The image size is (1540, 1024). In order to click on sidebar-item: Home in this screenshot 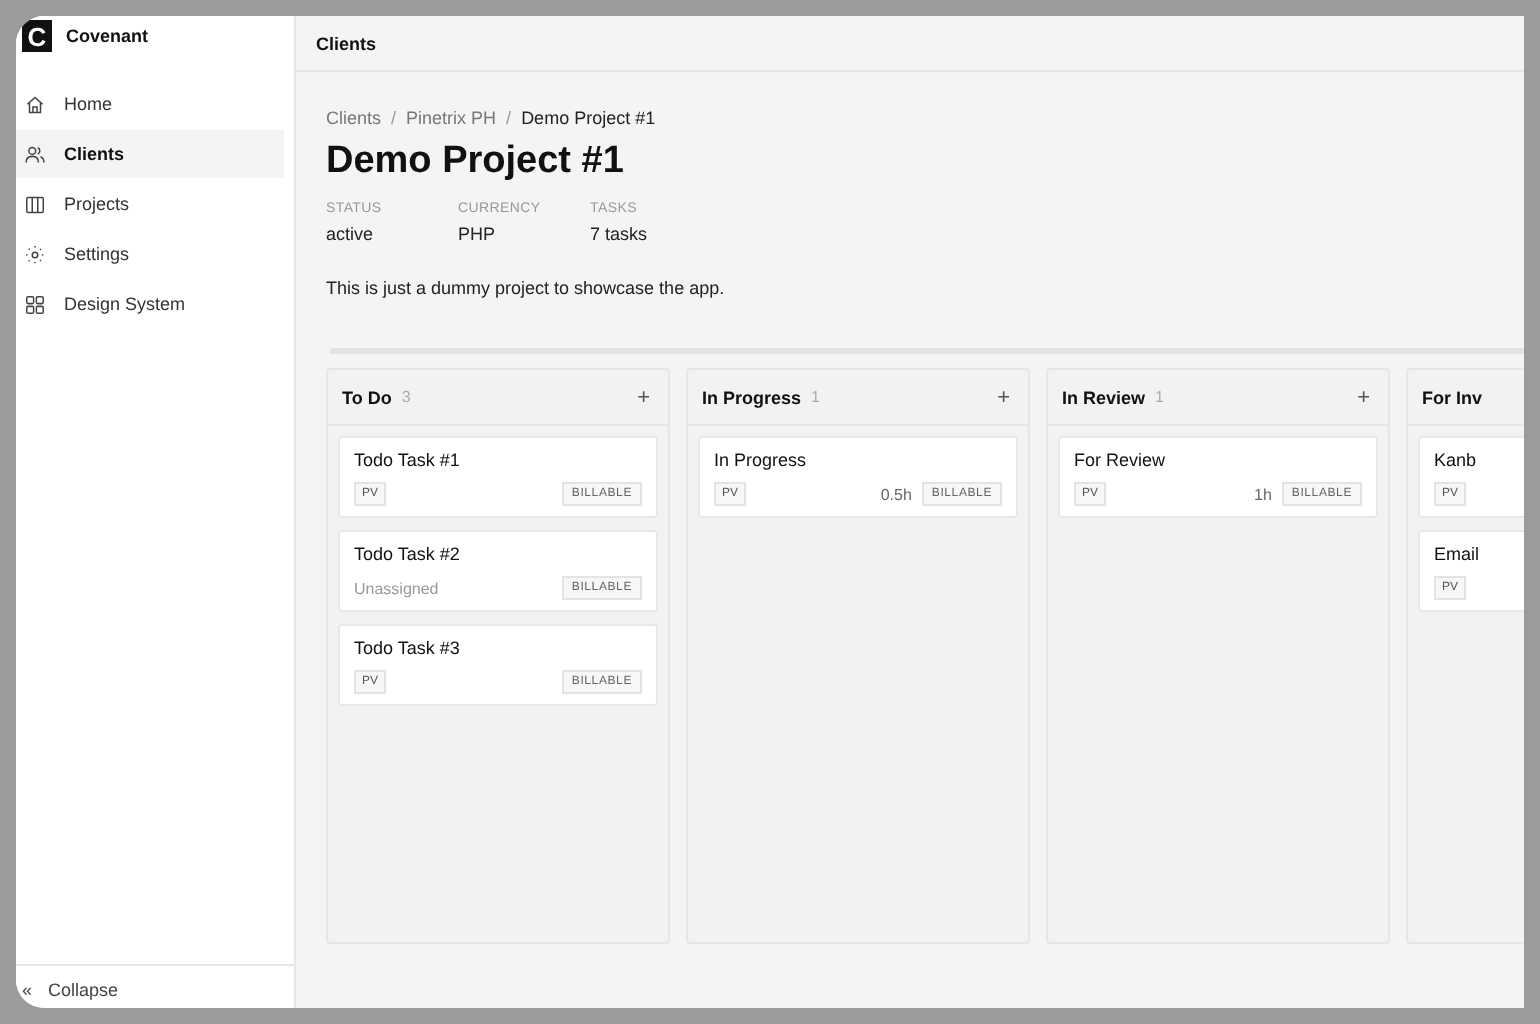, I will do `click(150, 104)`.